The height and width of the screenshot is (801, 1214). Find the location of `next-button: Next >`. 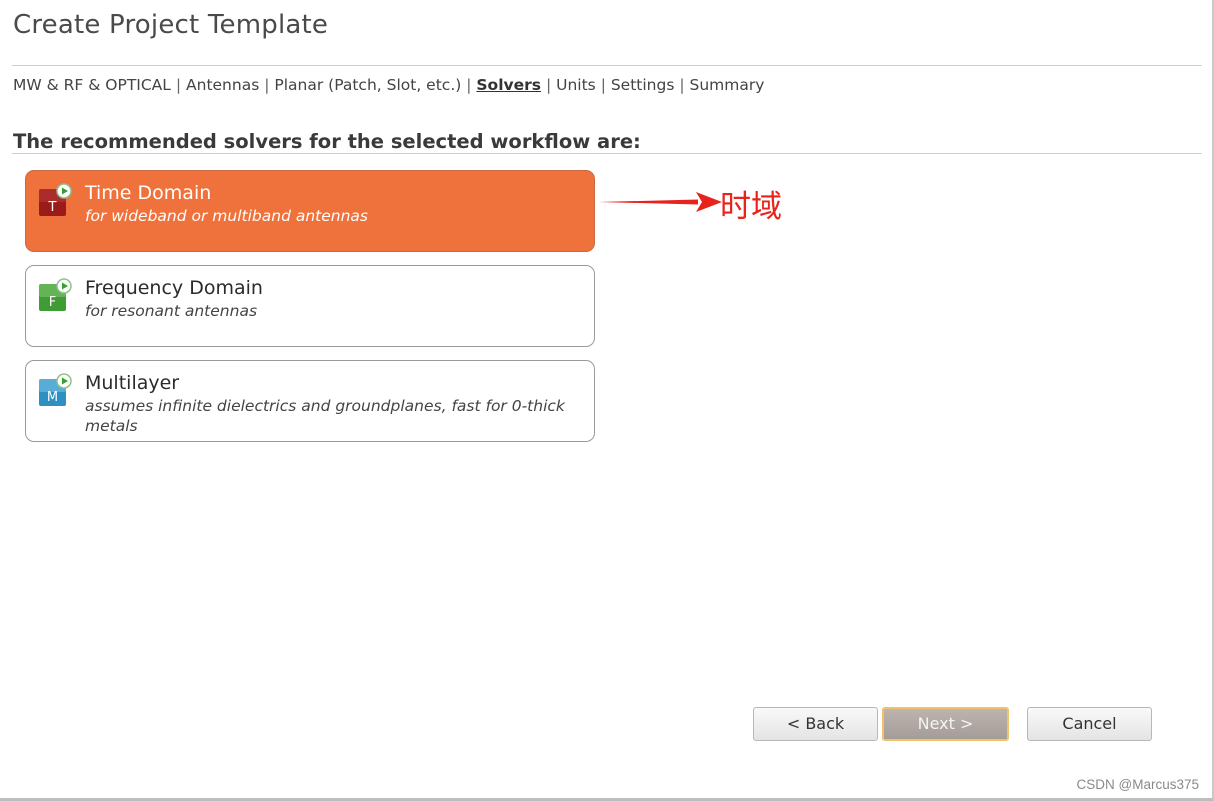

next-button: Next > is located at coordinates (945, 724).